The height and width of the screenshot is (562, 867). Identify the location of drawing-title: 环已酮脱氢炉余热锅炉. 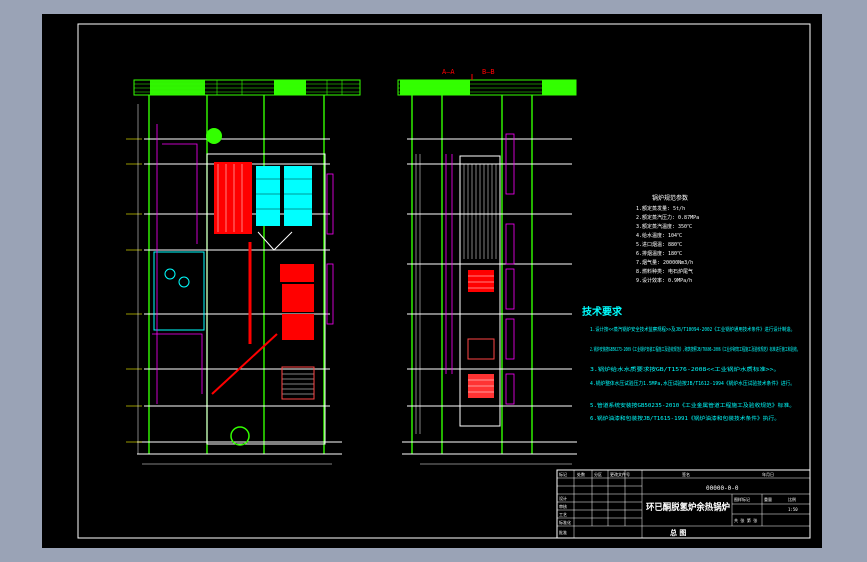
(688, 507).